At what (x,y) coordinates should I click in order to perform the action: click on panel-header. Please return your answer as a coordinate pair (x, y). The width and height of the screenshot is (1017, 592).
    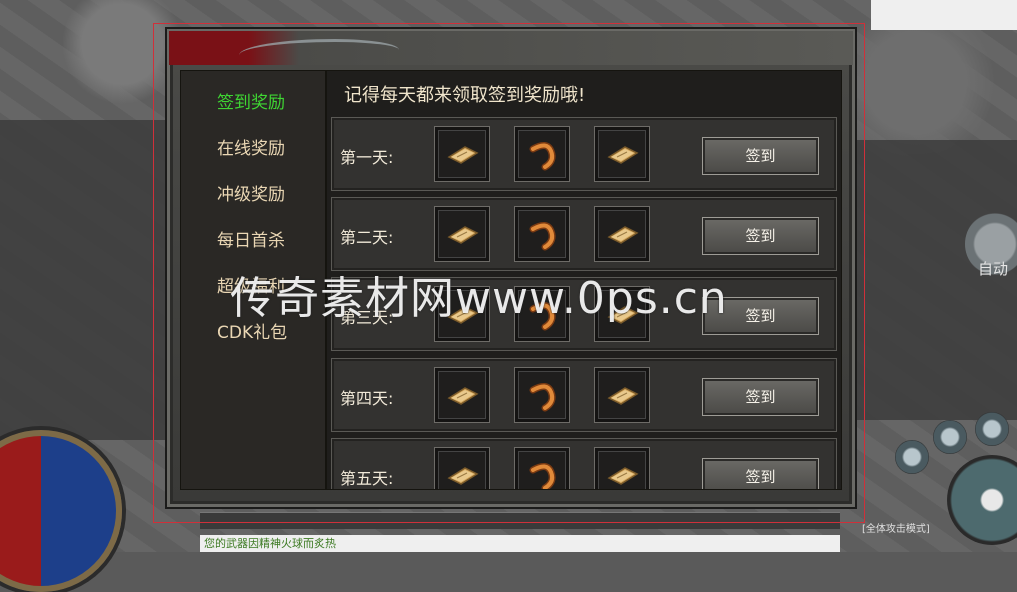
    Looking at the image, I should click on (511, 48).